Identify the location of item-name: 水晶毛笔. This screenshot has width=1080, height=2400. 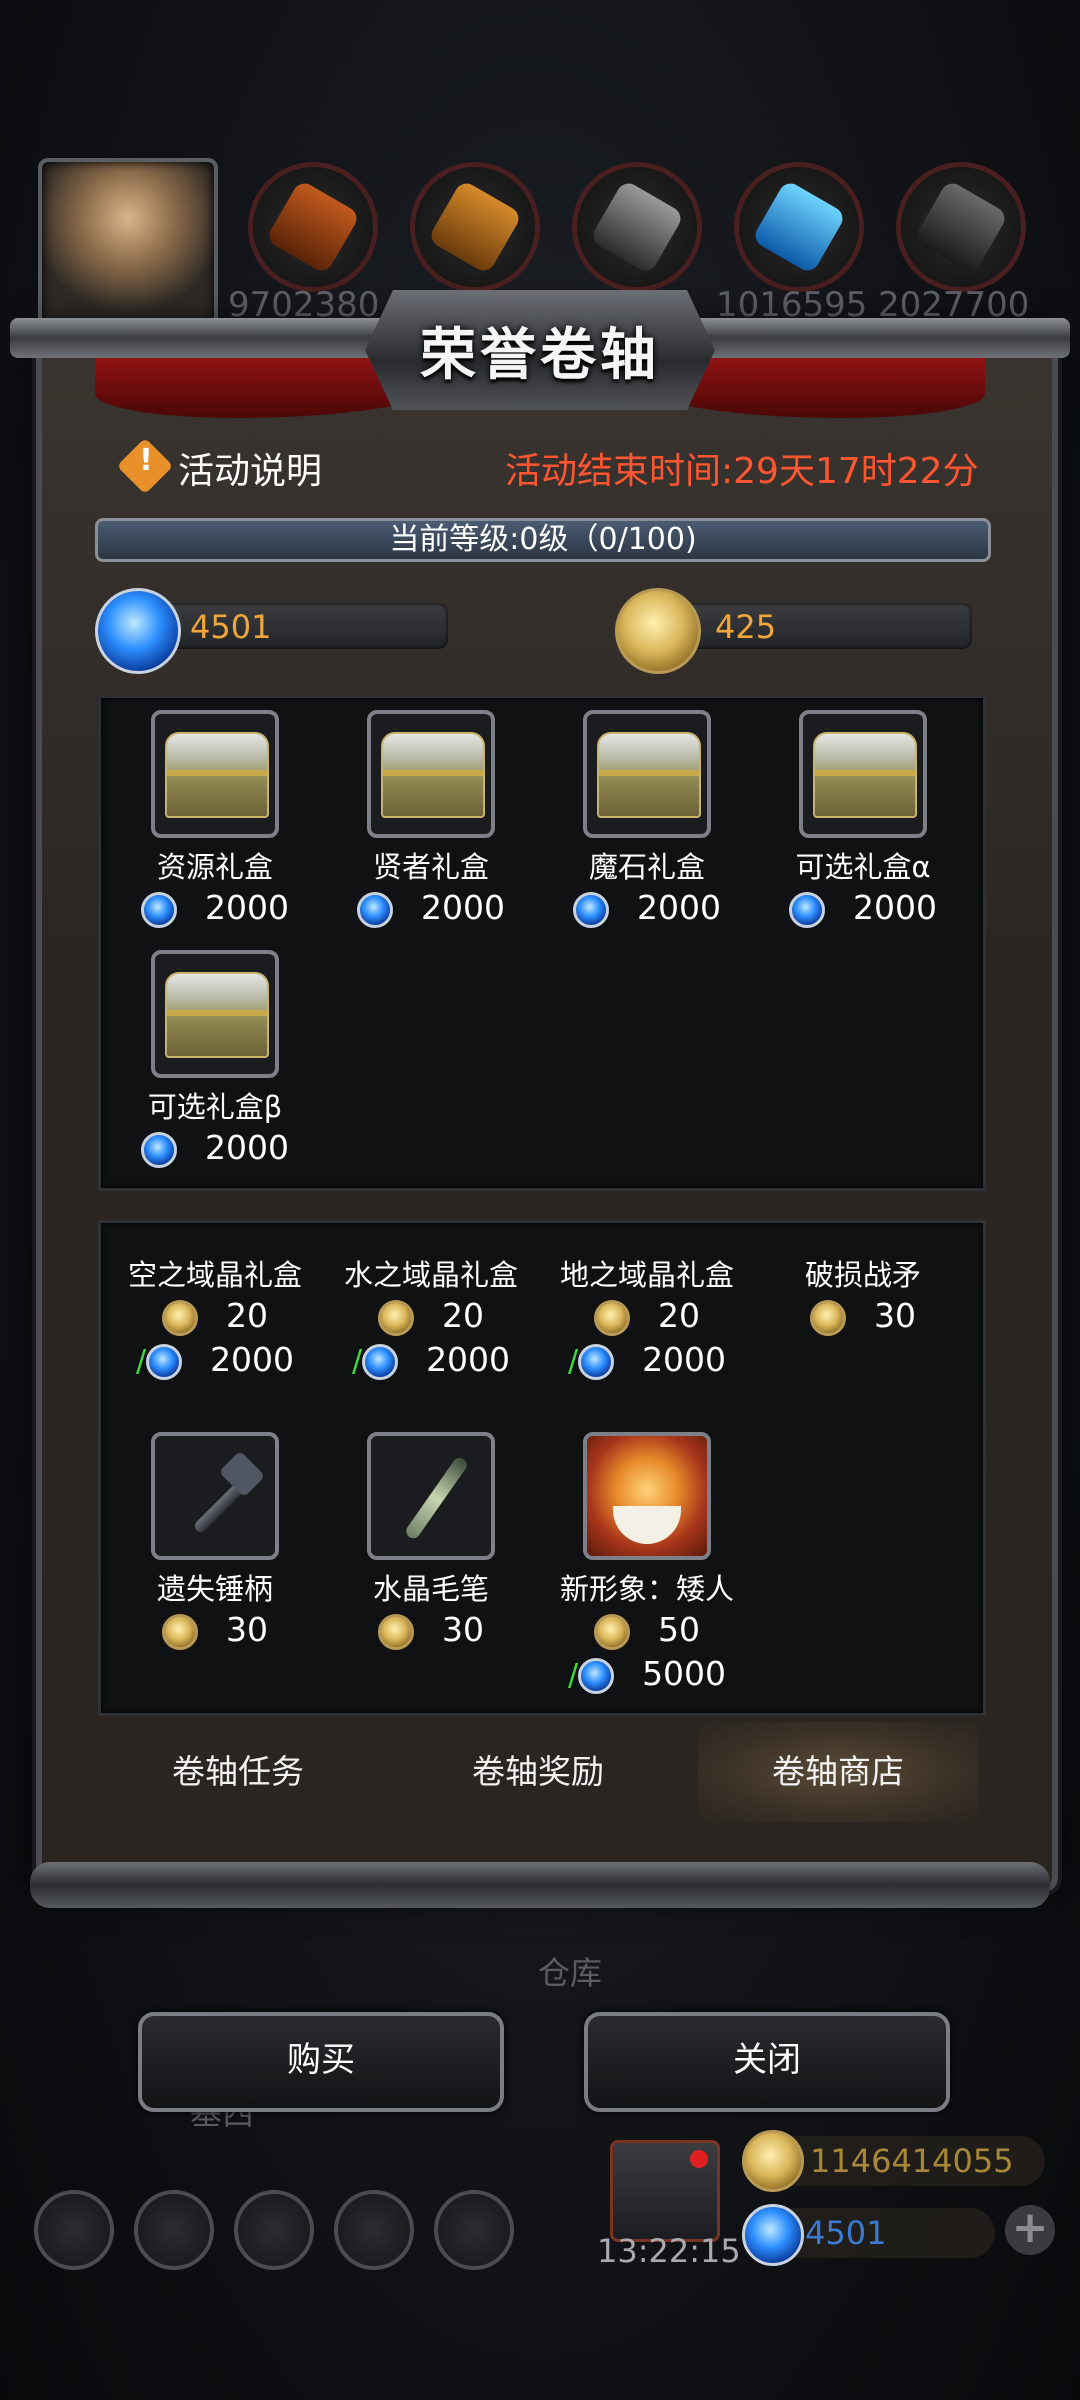
(430, 1589).